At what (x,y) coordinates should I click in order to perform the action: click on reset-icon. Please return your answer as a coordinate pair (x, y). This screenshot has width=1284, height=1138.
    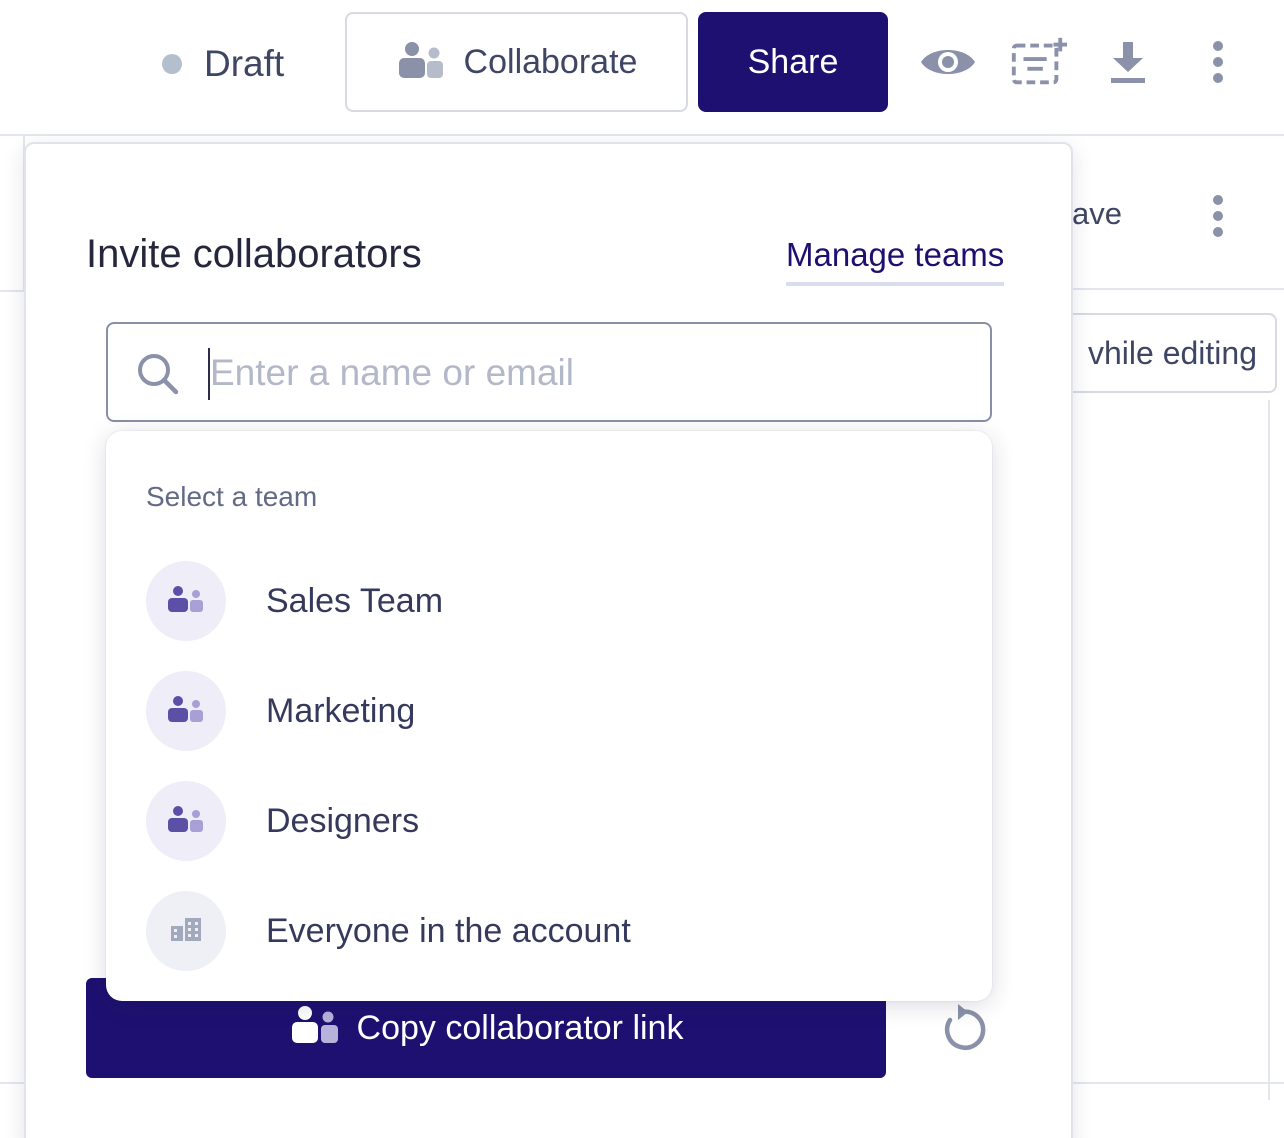
    Looking at the image, I should click on (962, 1030).